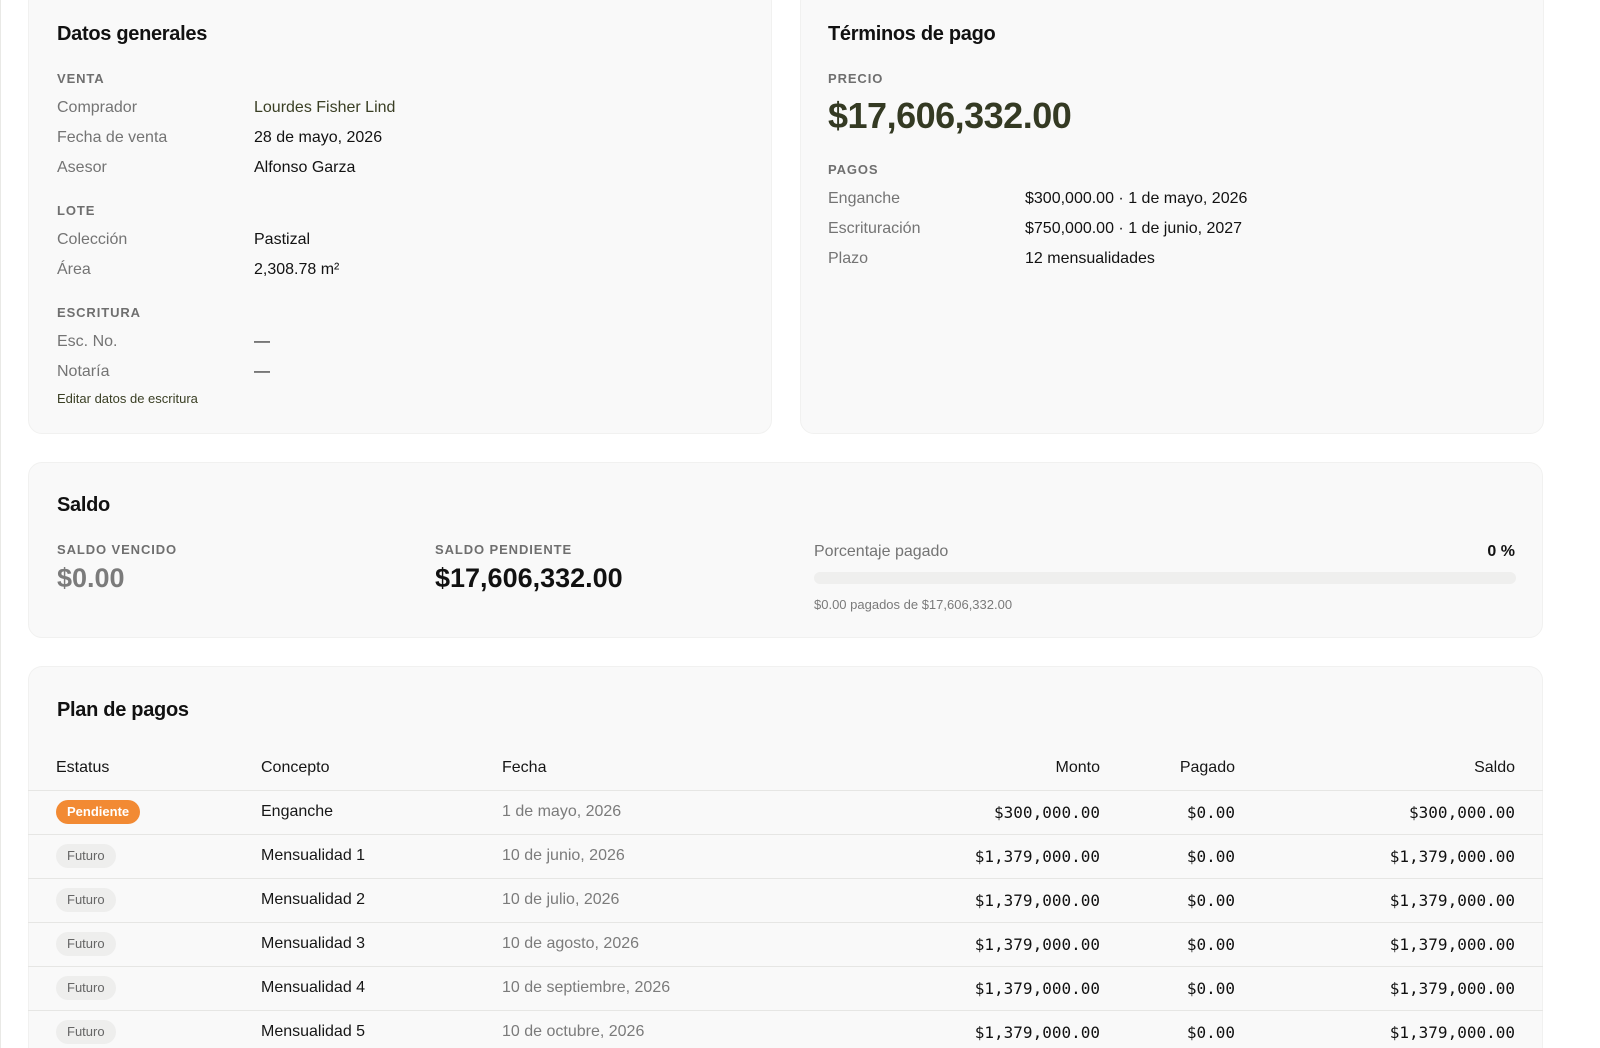 This screenshot has width=1600, height=1048. I want to click on down-payment-value: $300,000.00 · 1 de mayo, 2026, so click(1136, 198).